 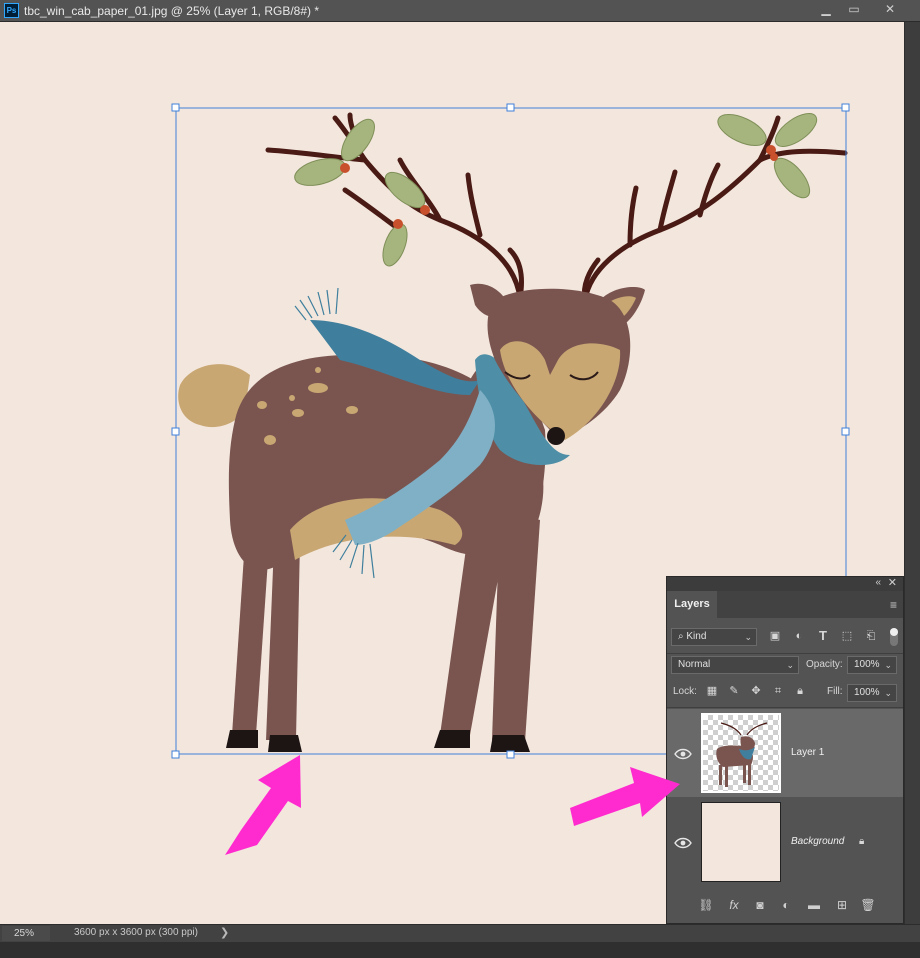 I want to click on panel-tab-row: Layers ≡, so click(x=785, y=604).